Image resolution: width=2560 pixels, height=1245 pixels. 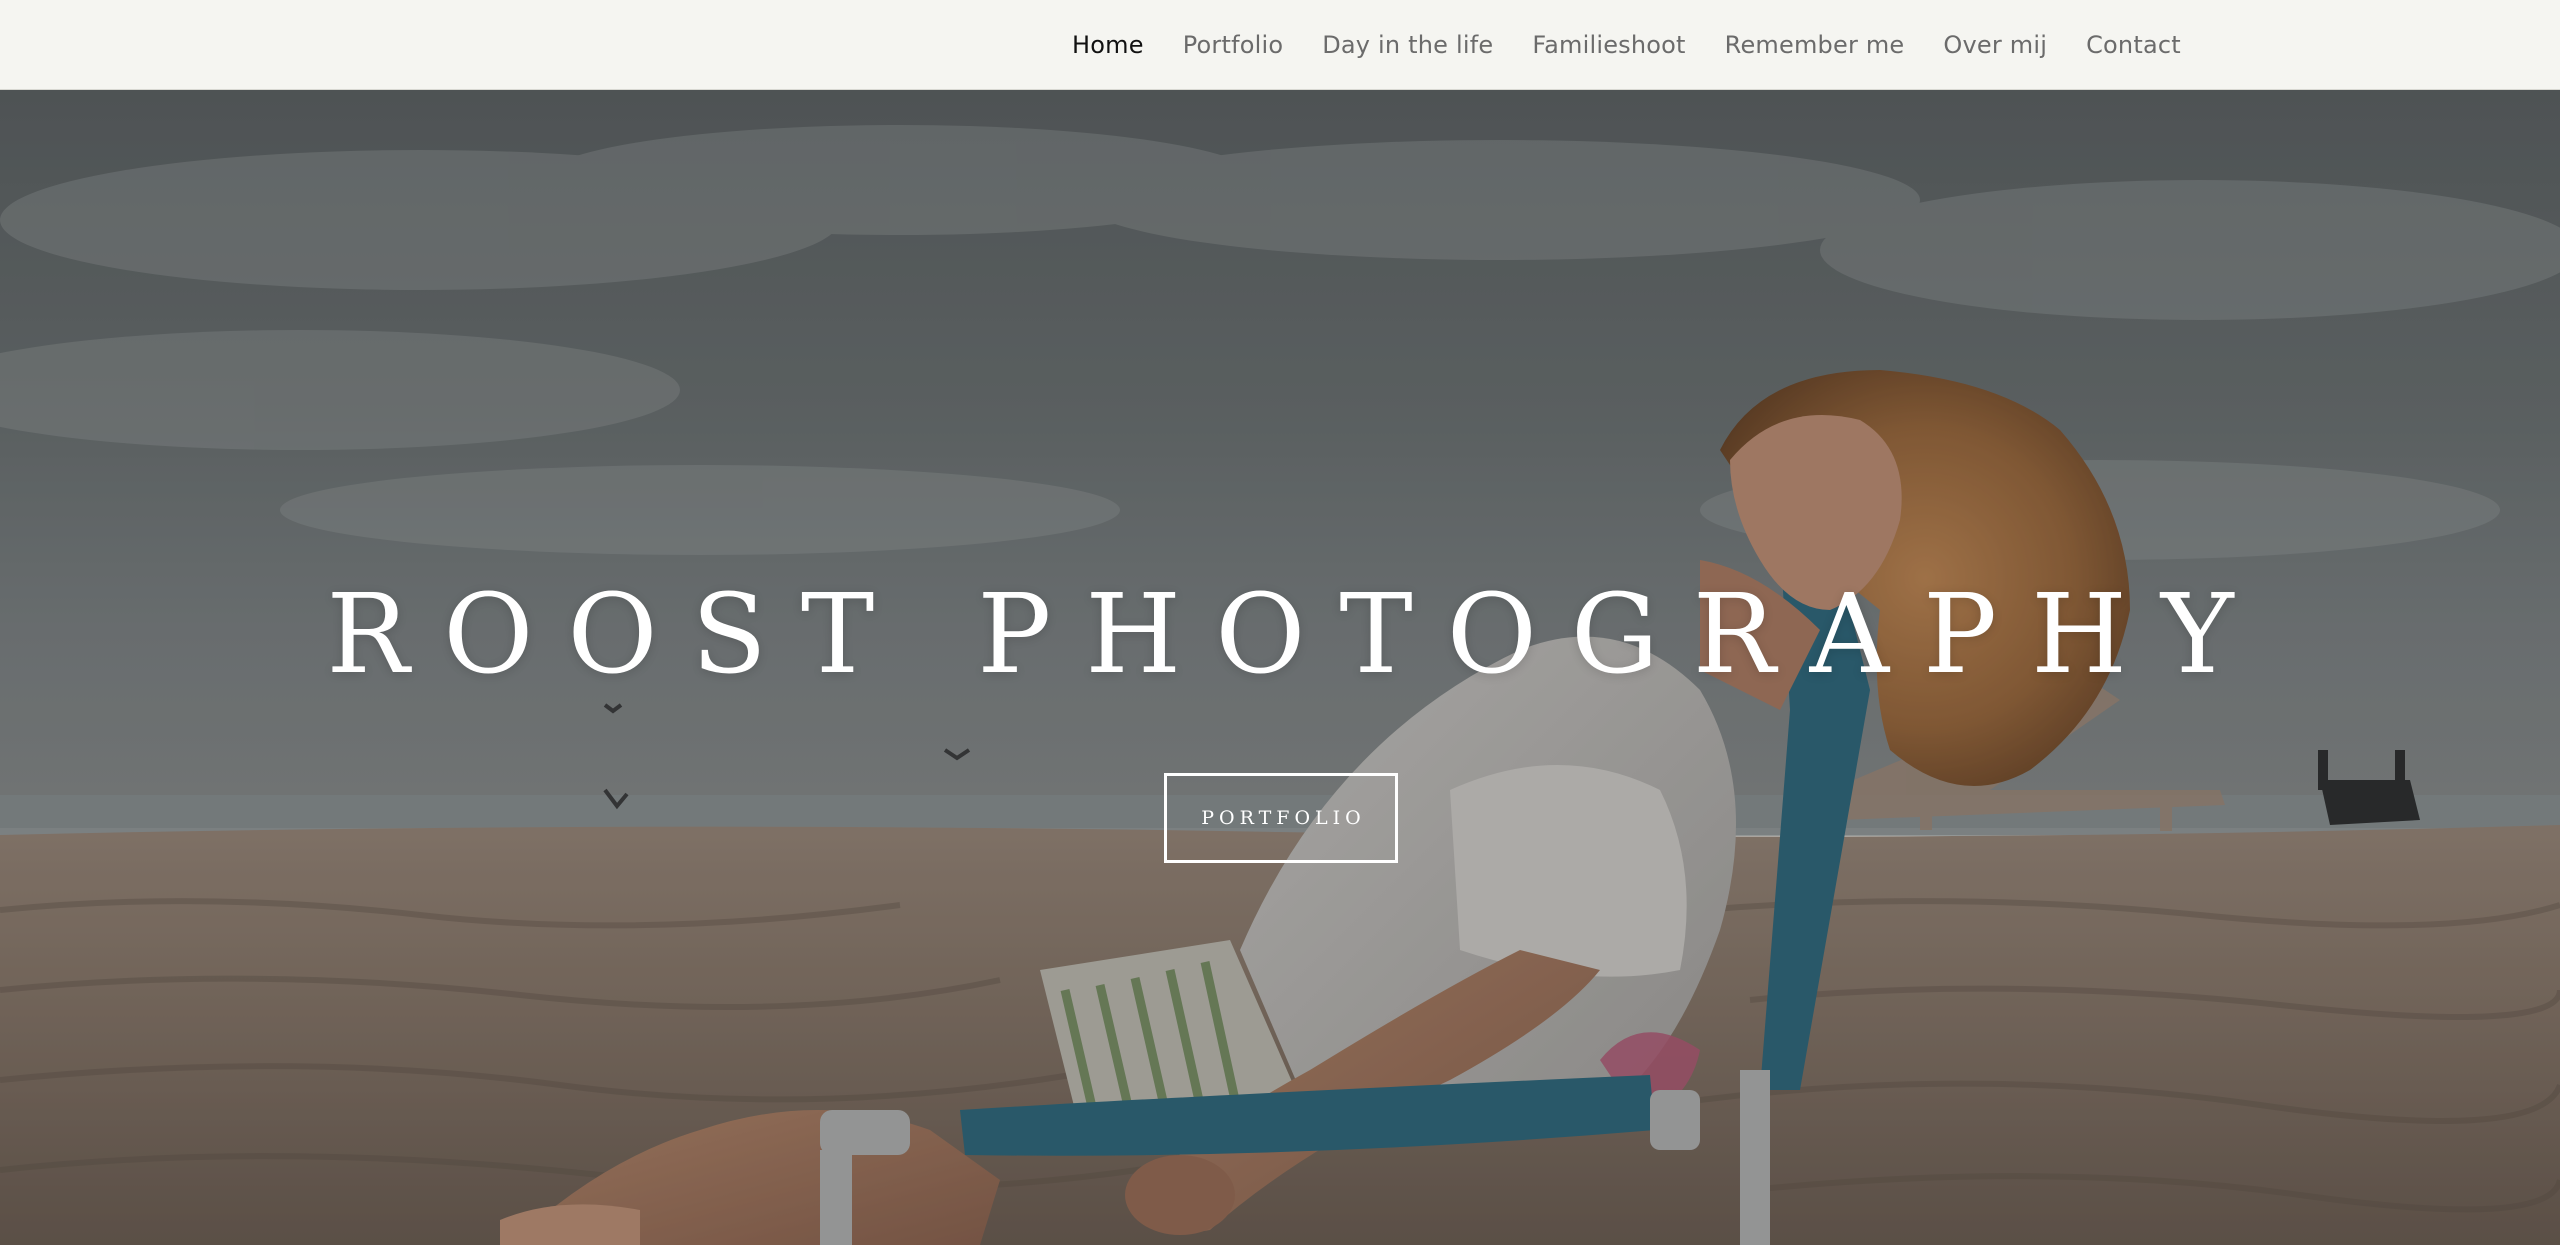 What do you see at coordinates (1608, 45) in the screenshot?
I see `nav-item-familieshoot: Familieshoot` at bounding box center [1608, 45].